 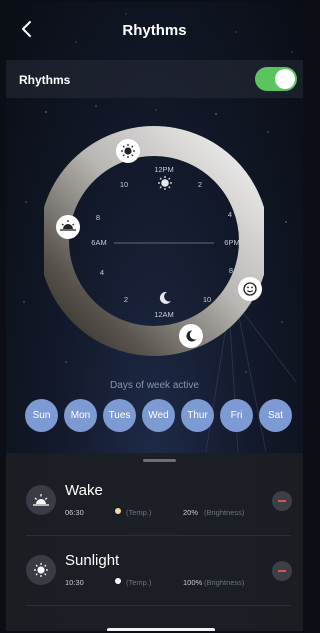 I want to click on day-wed: Wed, so click(x=158, y=415).